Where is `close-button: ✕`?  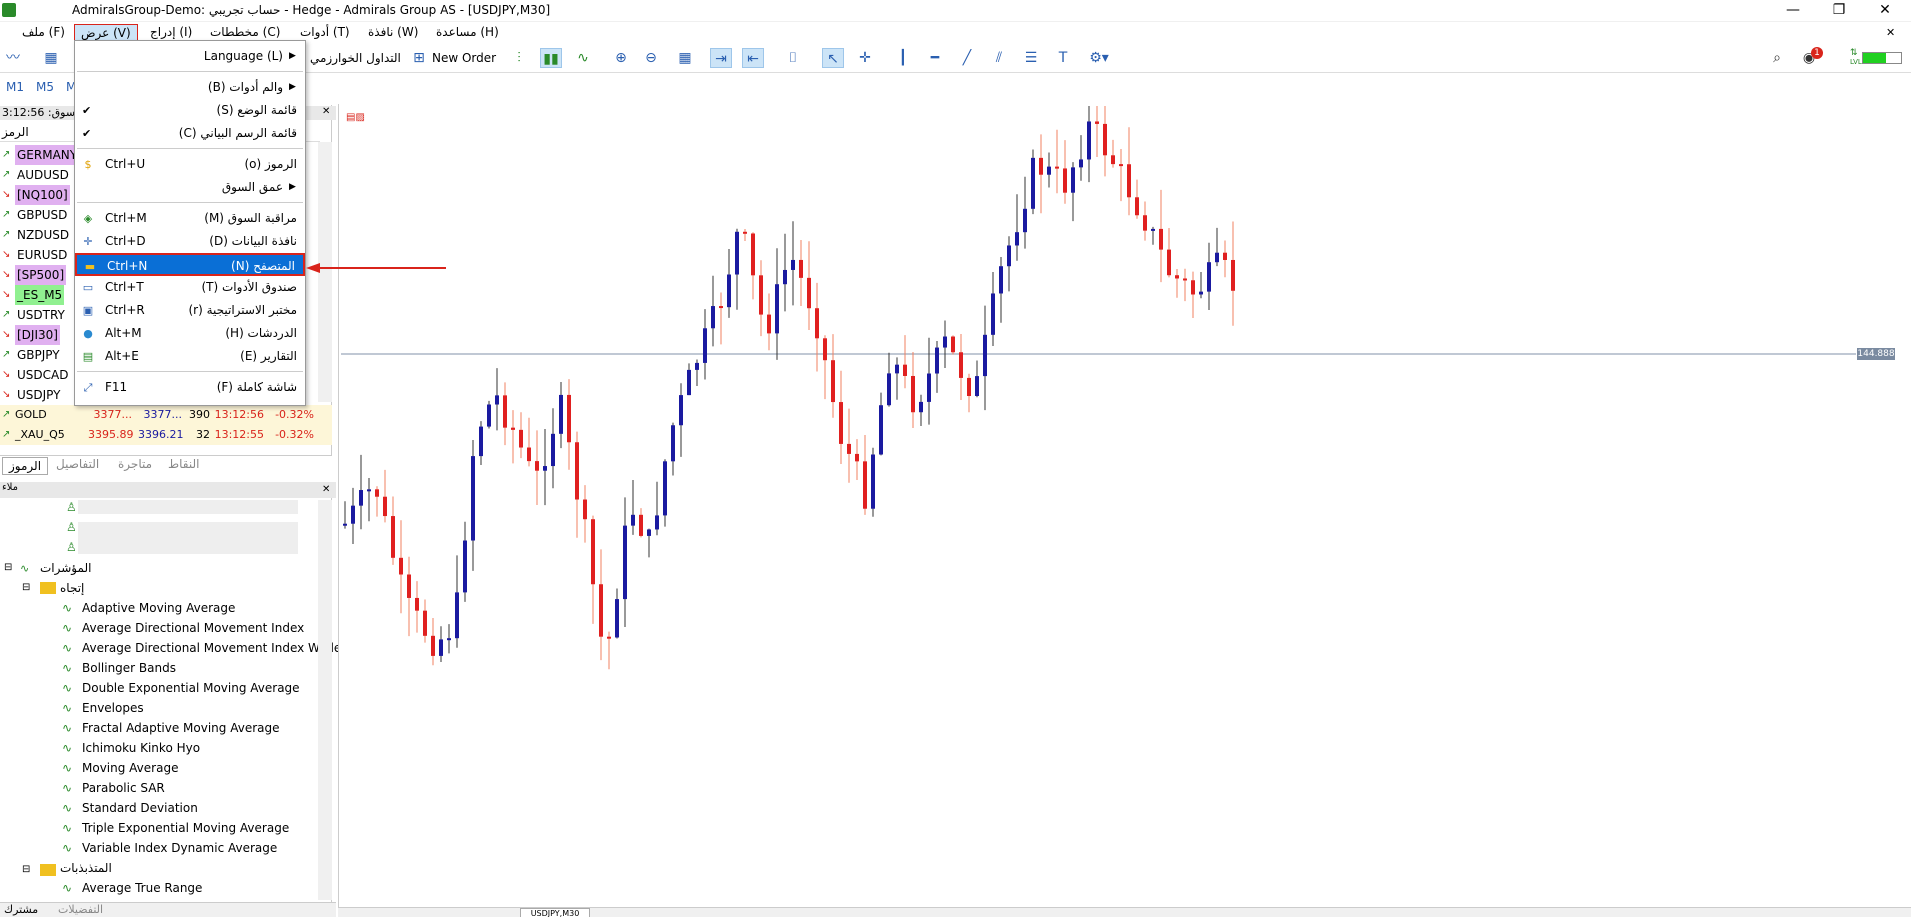 close-button: ✕ is located at coordinates (1885, 11).